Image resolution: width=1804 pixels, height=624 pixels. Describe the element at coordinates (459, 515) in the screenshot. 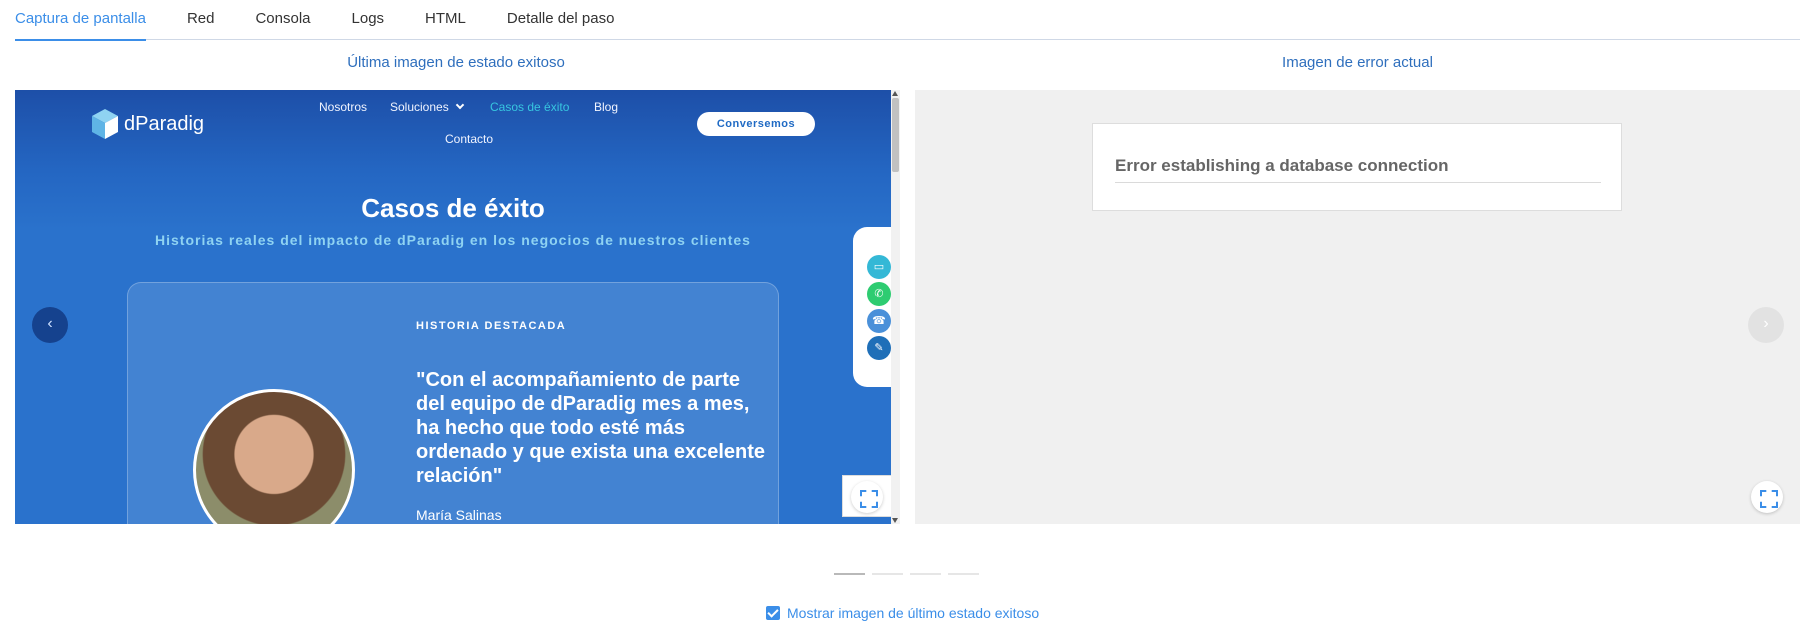

I see `testimonial-author: María Salinas` at that location.